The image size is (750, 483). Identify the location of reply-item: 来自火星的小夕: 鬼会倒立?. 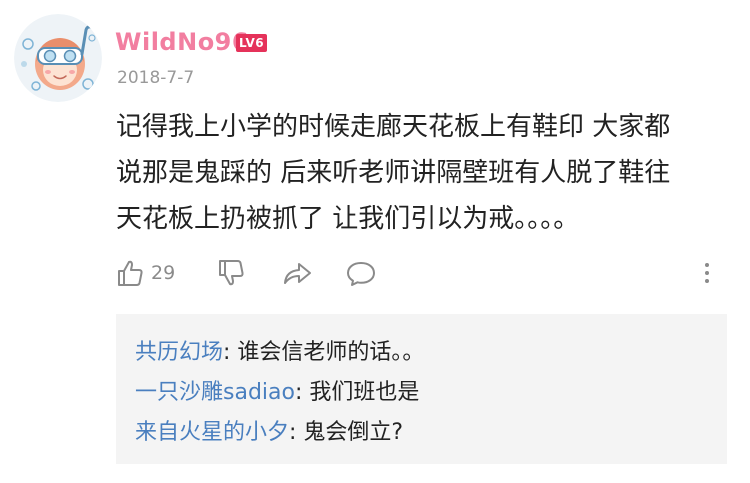
(269, 433).